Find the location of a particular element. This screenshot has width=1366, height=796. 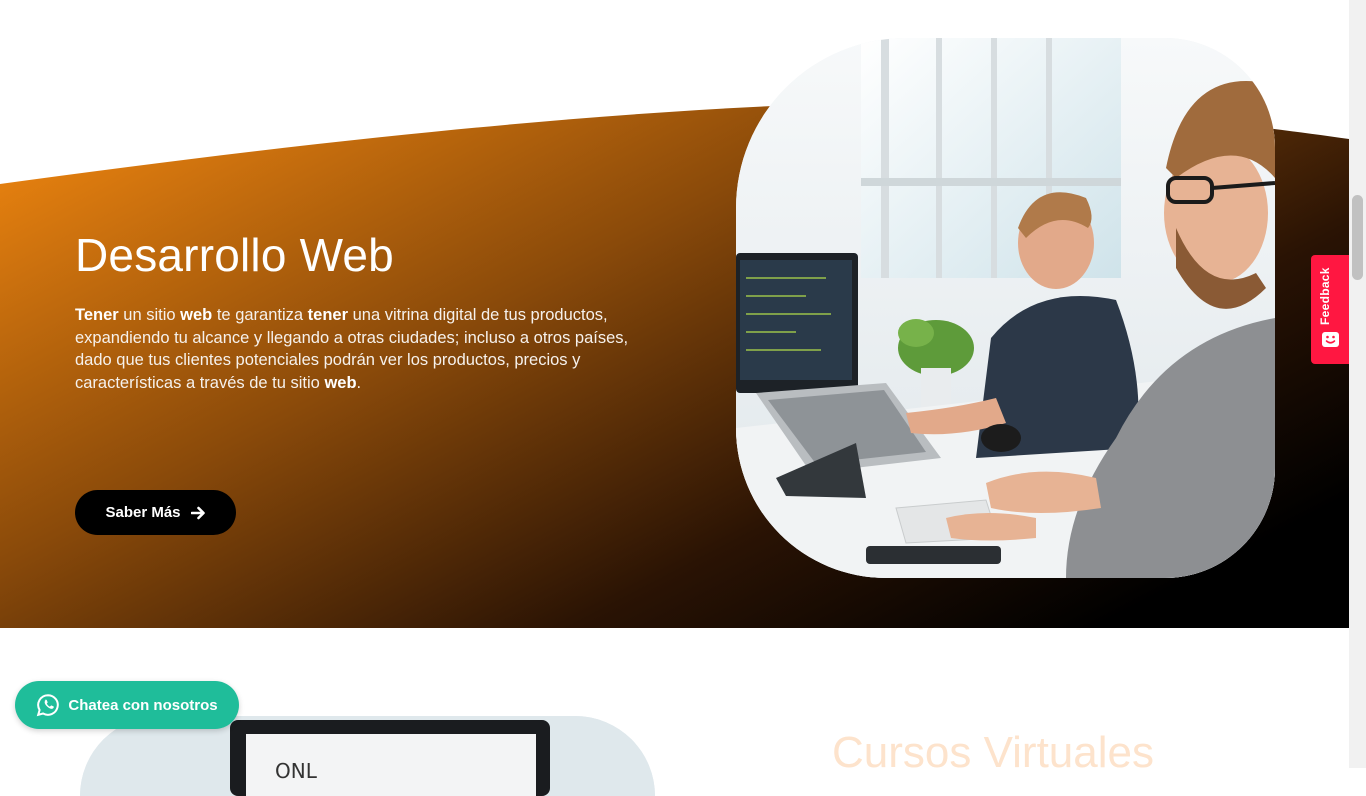

svg-text: ONL is located at coordinates (296, 771).